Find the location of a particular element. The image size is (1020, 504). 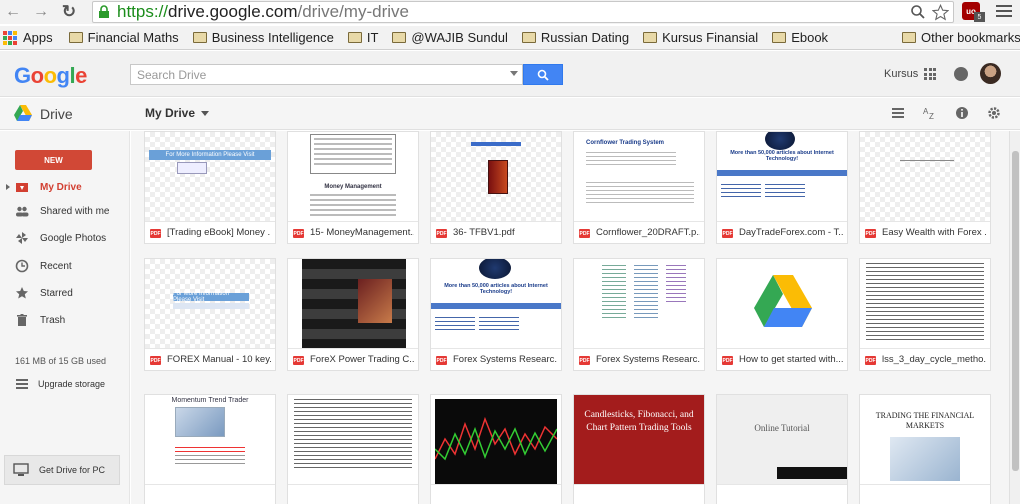

expand-arrow-icon is located at coordinates (8, 187).